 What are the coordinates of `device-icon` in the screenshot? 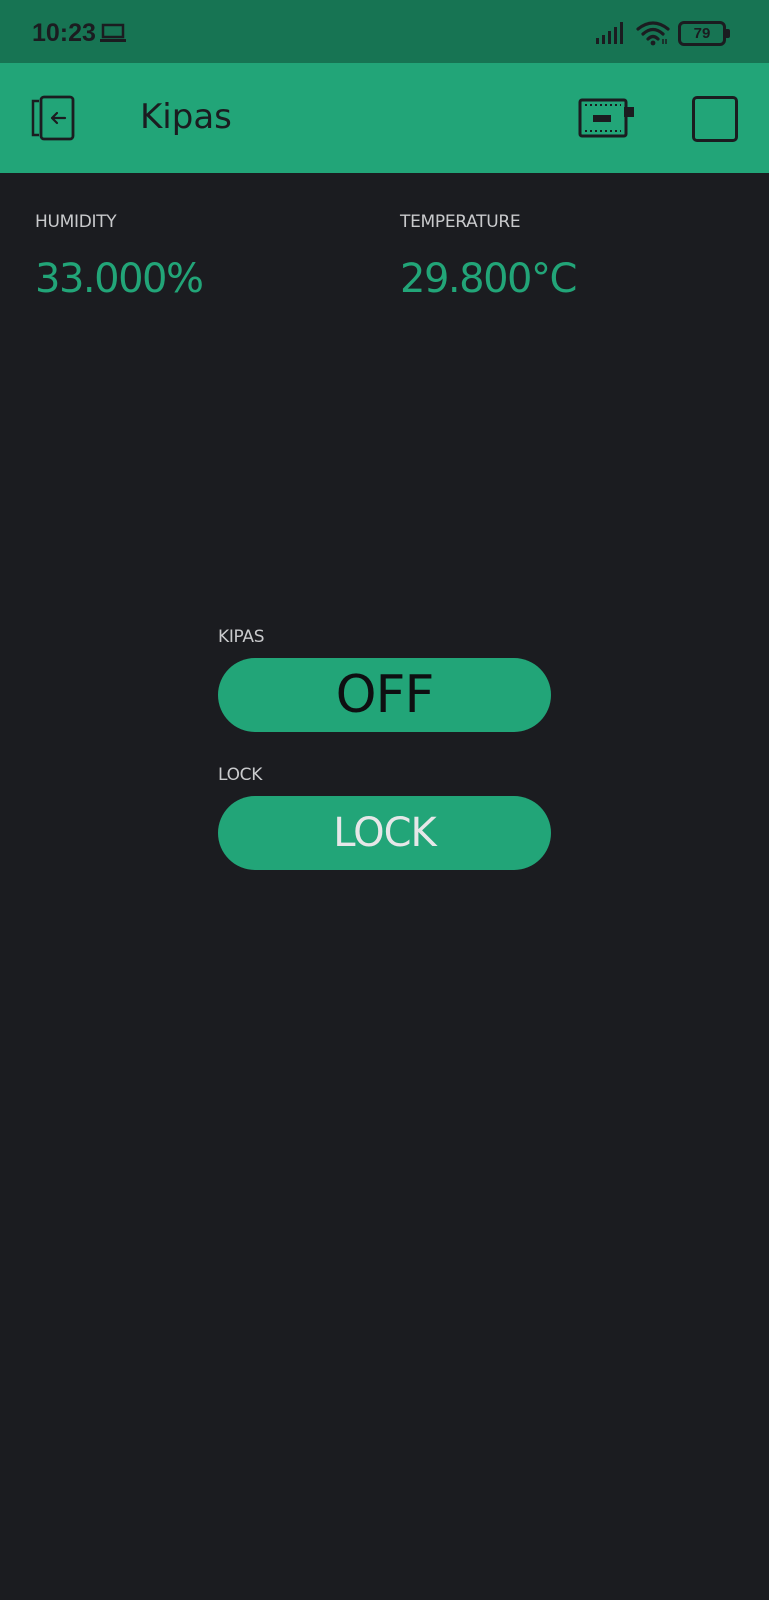 It's located at (607, 118).